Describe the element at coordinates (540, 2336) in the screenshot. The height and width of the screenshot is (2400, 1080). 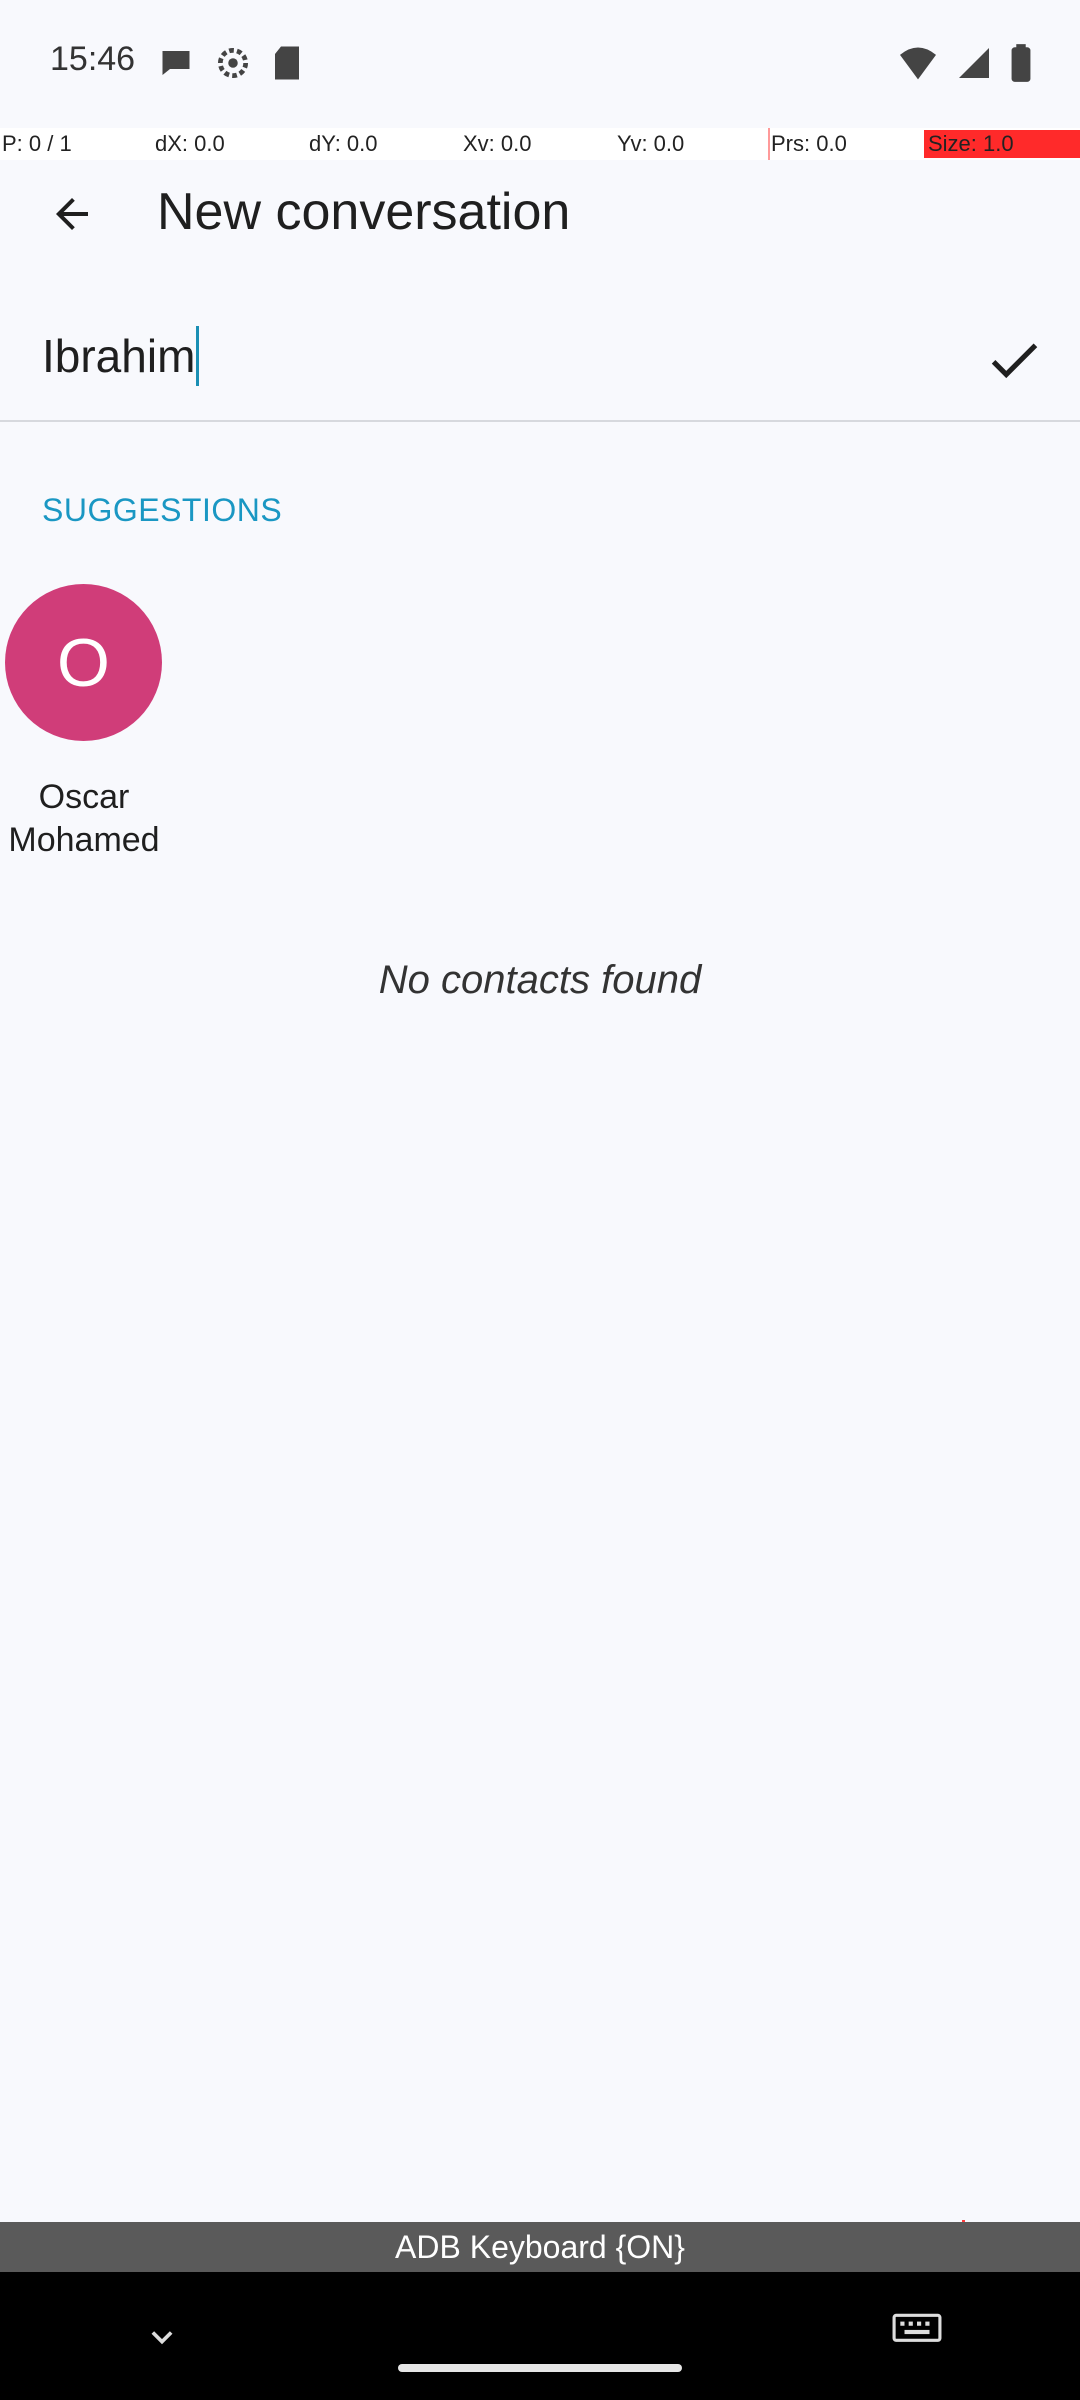
I see `navigation-bar` at that location.